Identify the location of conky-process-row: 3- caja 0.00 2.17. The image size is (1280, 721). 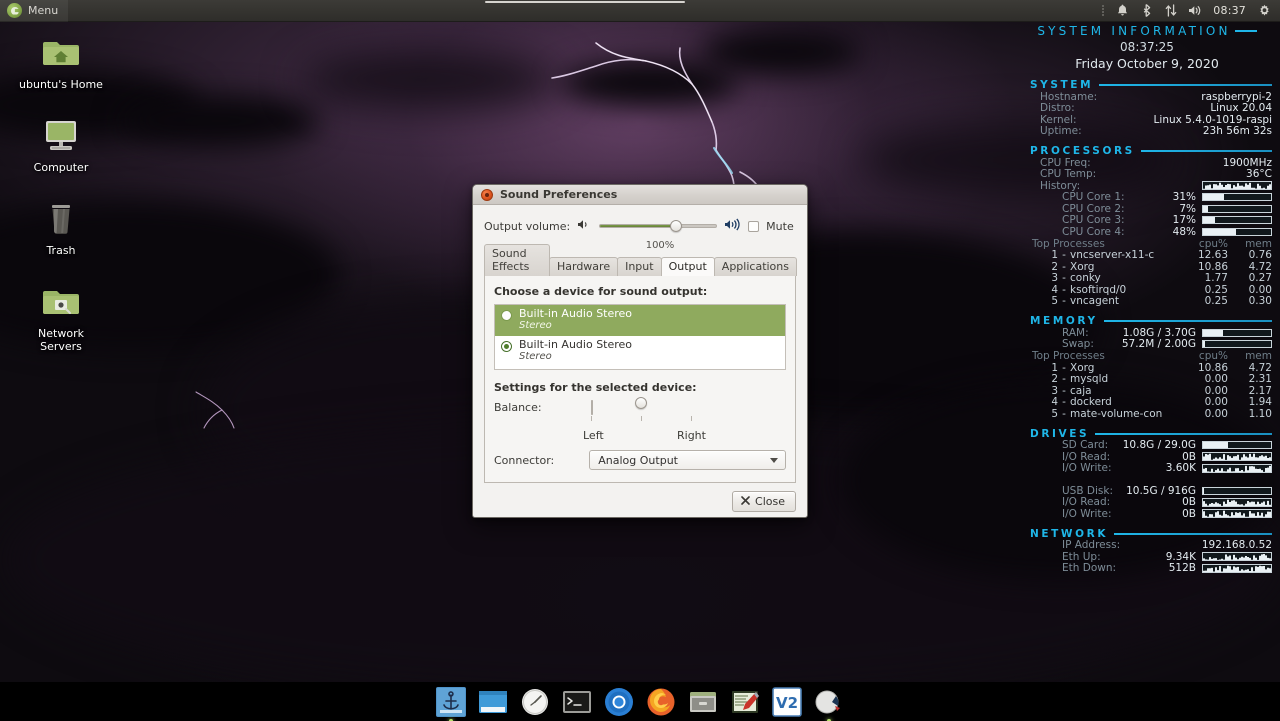
(1147, 391).